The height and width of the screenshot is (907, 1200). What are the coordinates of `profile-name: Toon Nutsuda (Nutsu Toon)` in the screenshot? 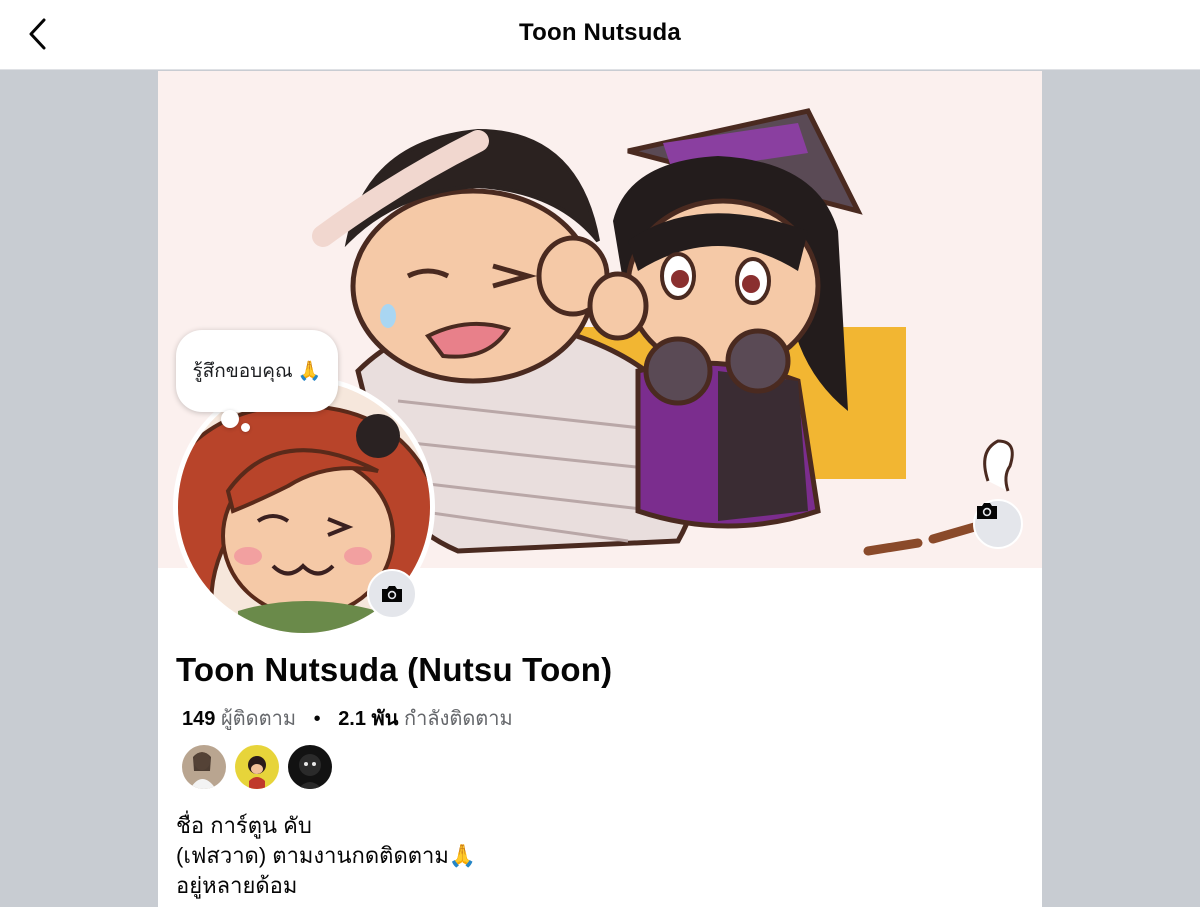 It's located at (394, 669).